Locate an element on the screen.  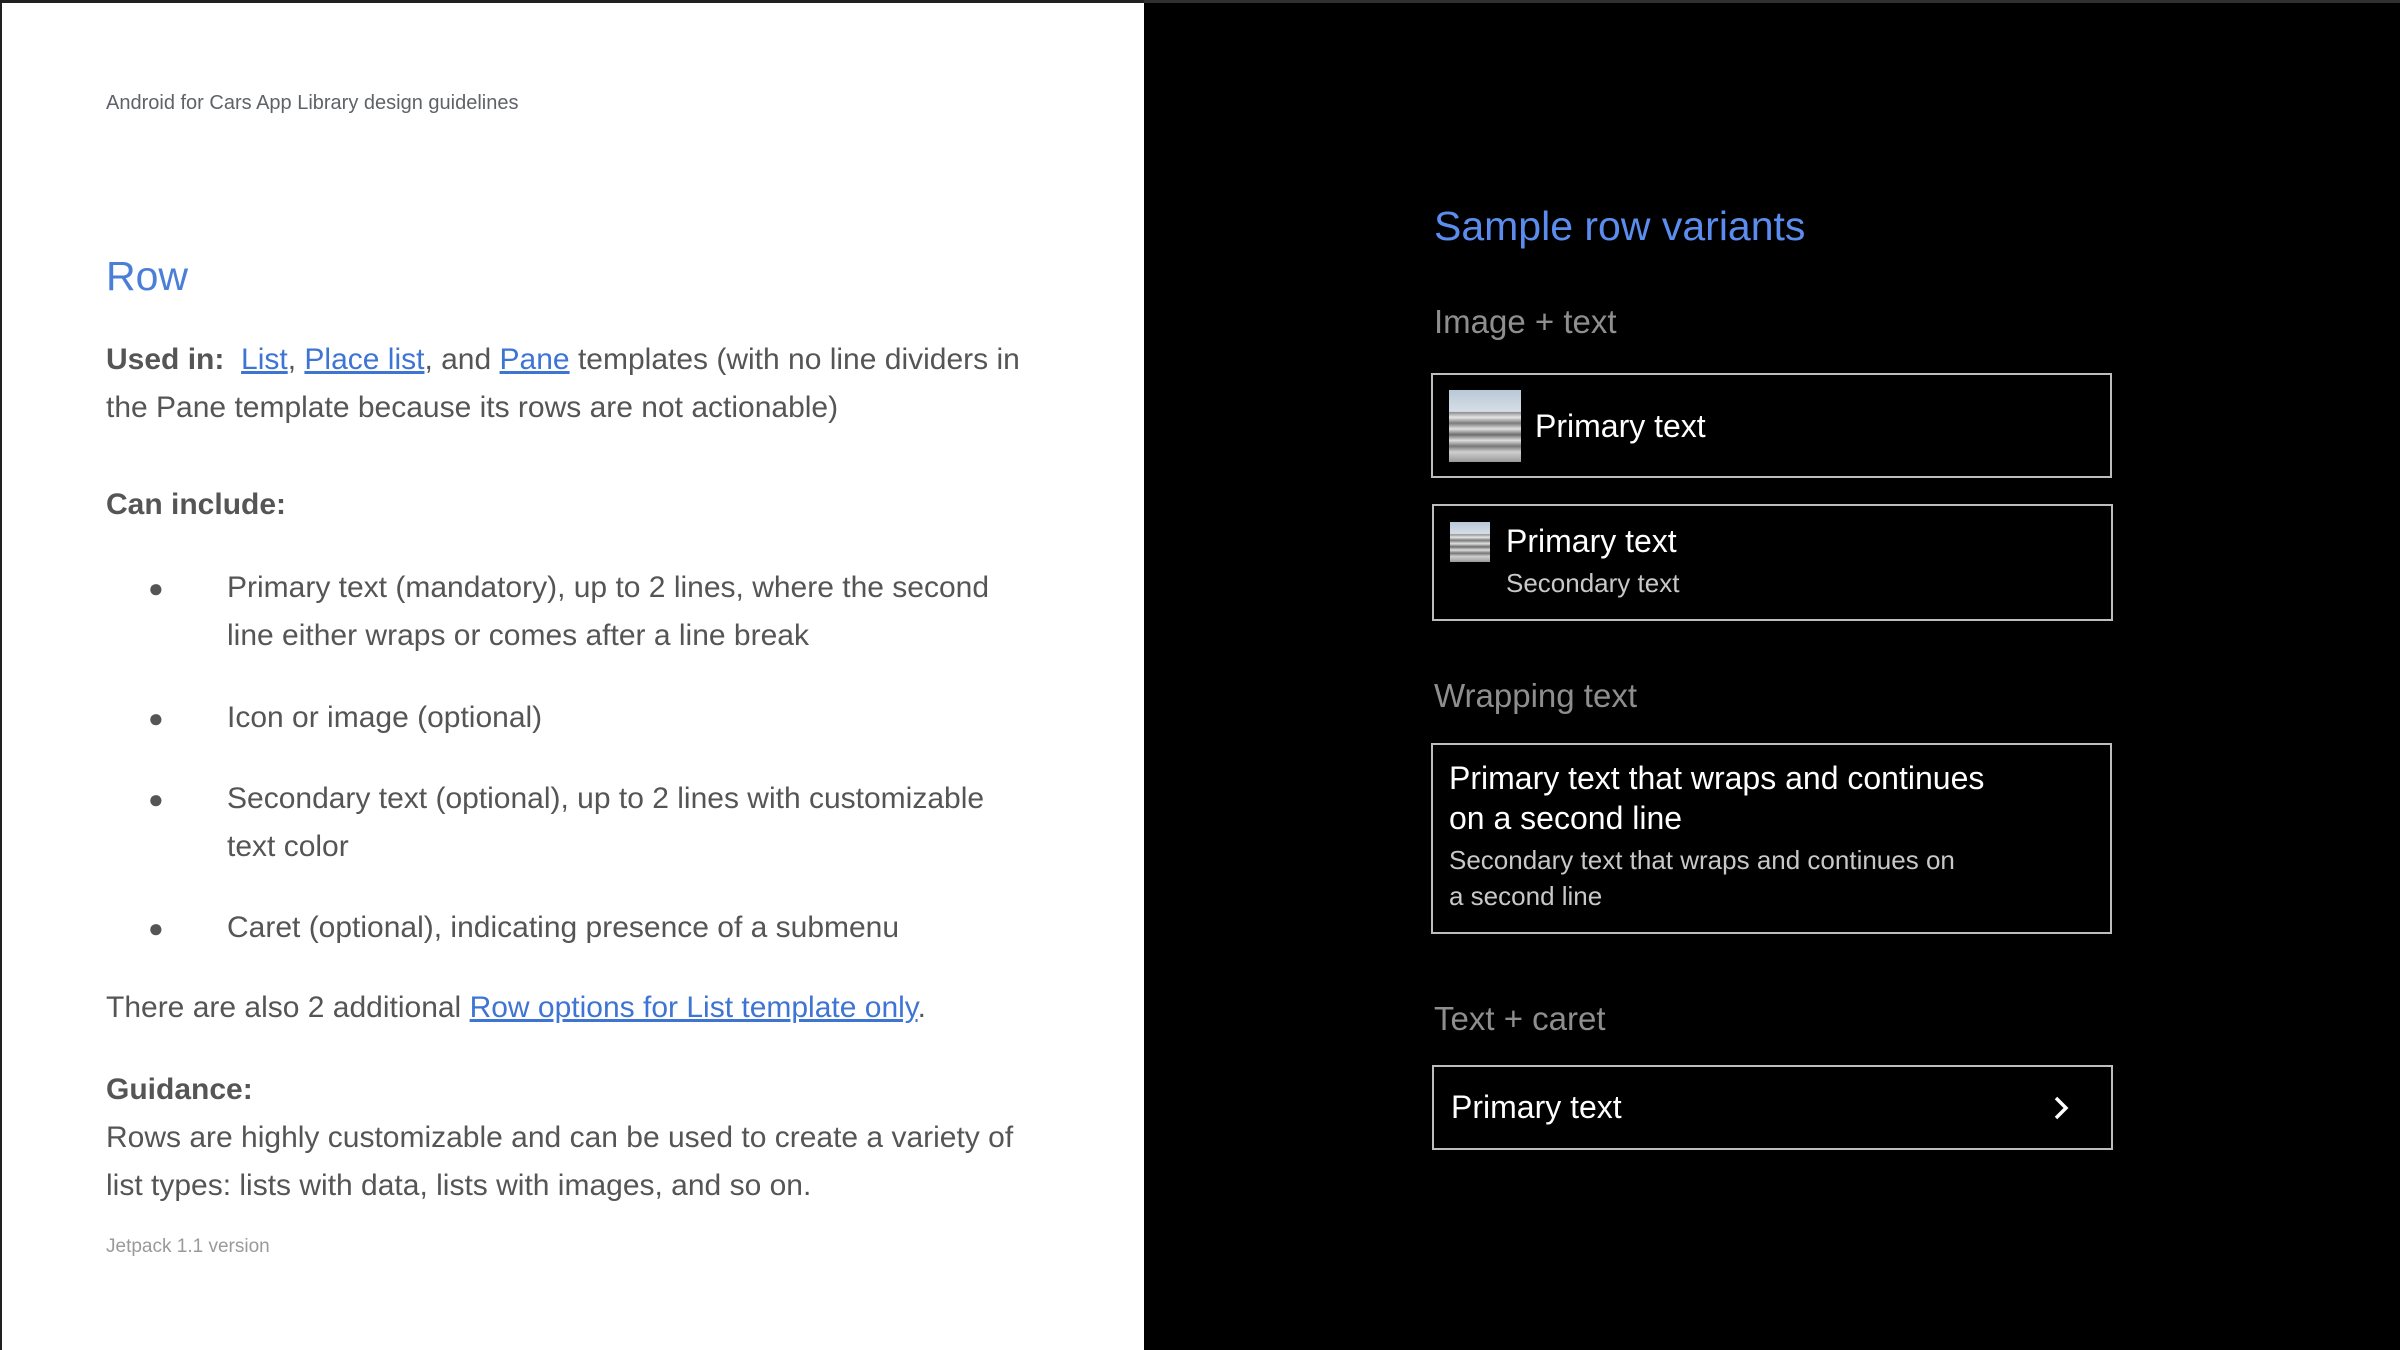
primary-text-line-1: Primary text that wraps and continues is located at coordinates (1717, 778).